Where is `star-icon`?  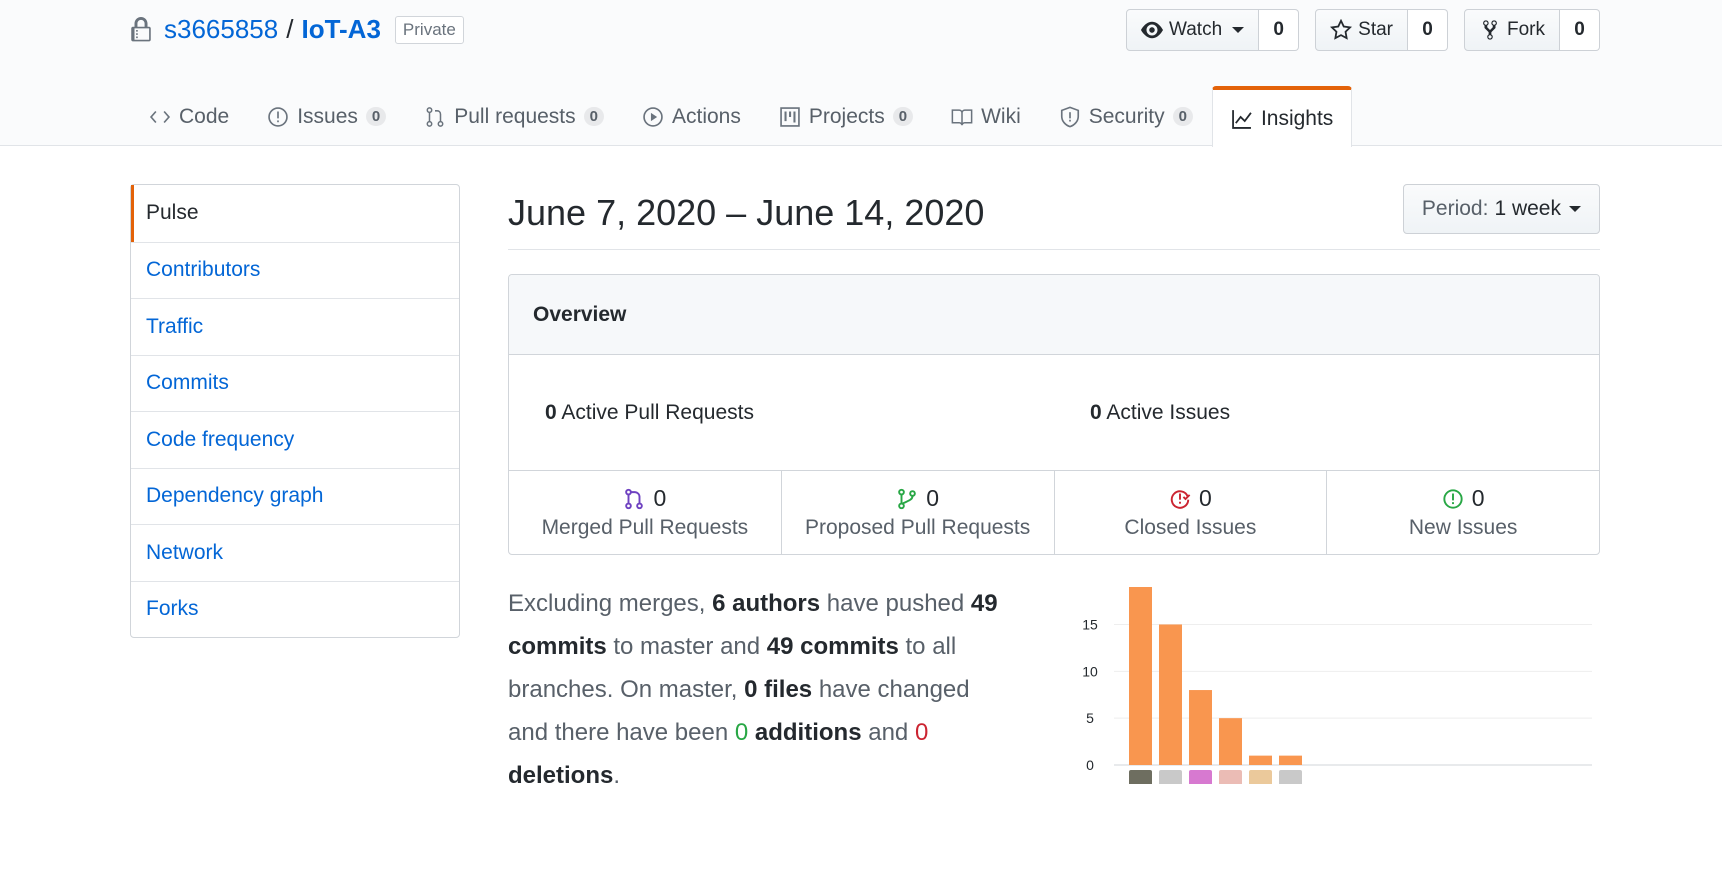
star-icon is located at coordinates (1341, 29).